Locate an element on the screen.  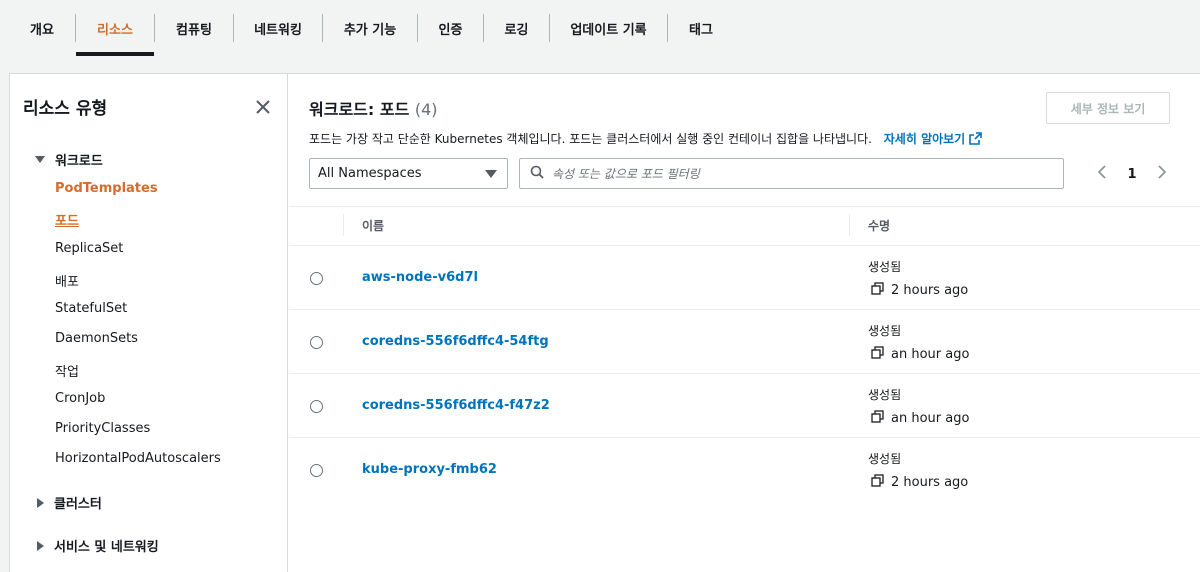
section-label: 클러스터 is located at coordinates (78, 504).